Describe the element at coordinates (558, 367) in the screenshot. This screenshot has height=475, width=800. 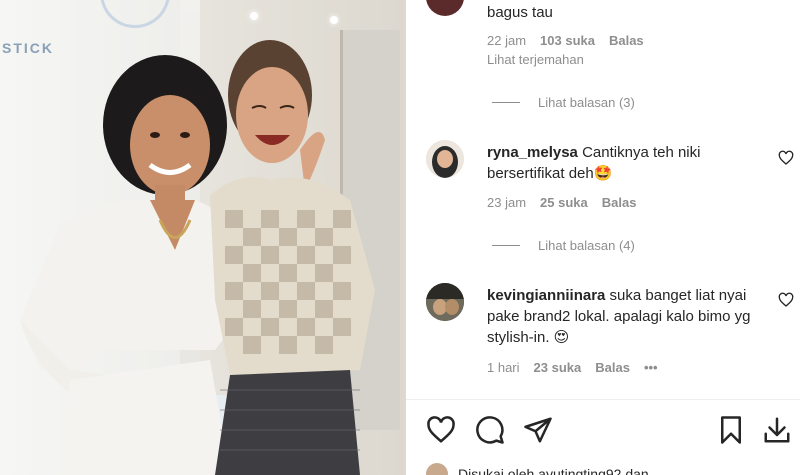
I see `comment-likes: 23 suka` at that location.